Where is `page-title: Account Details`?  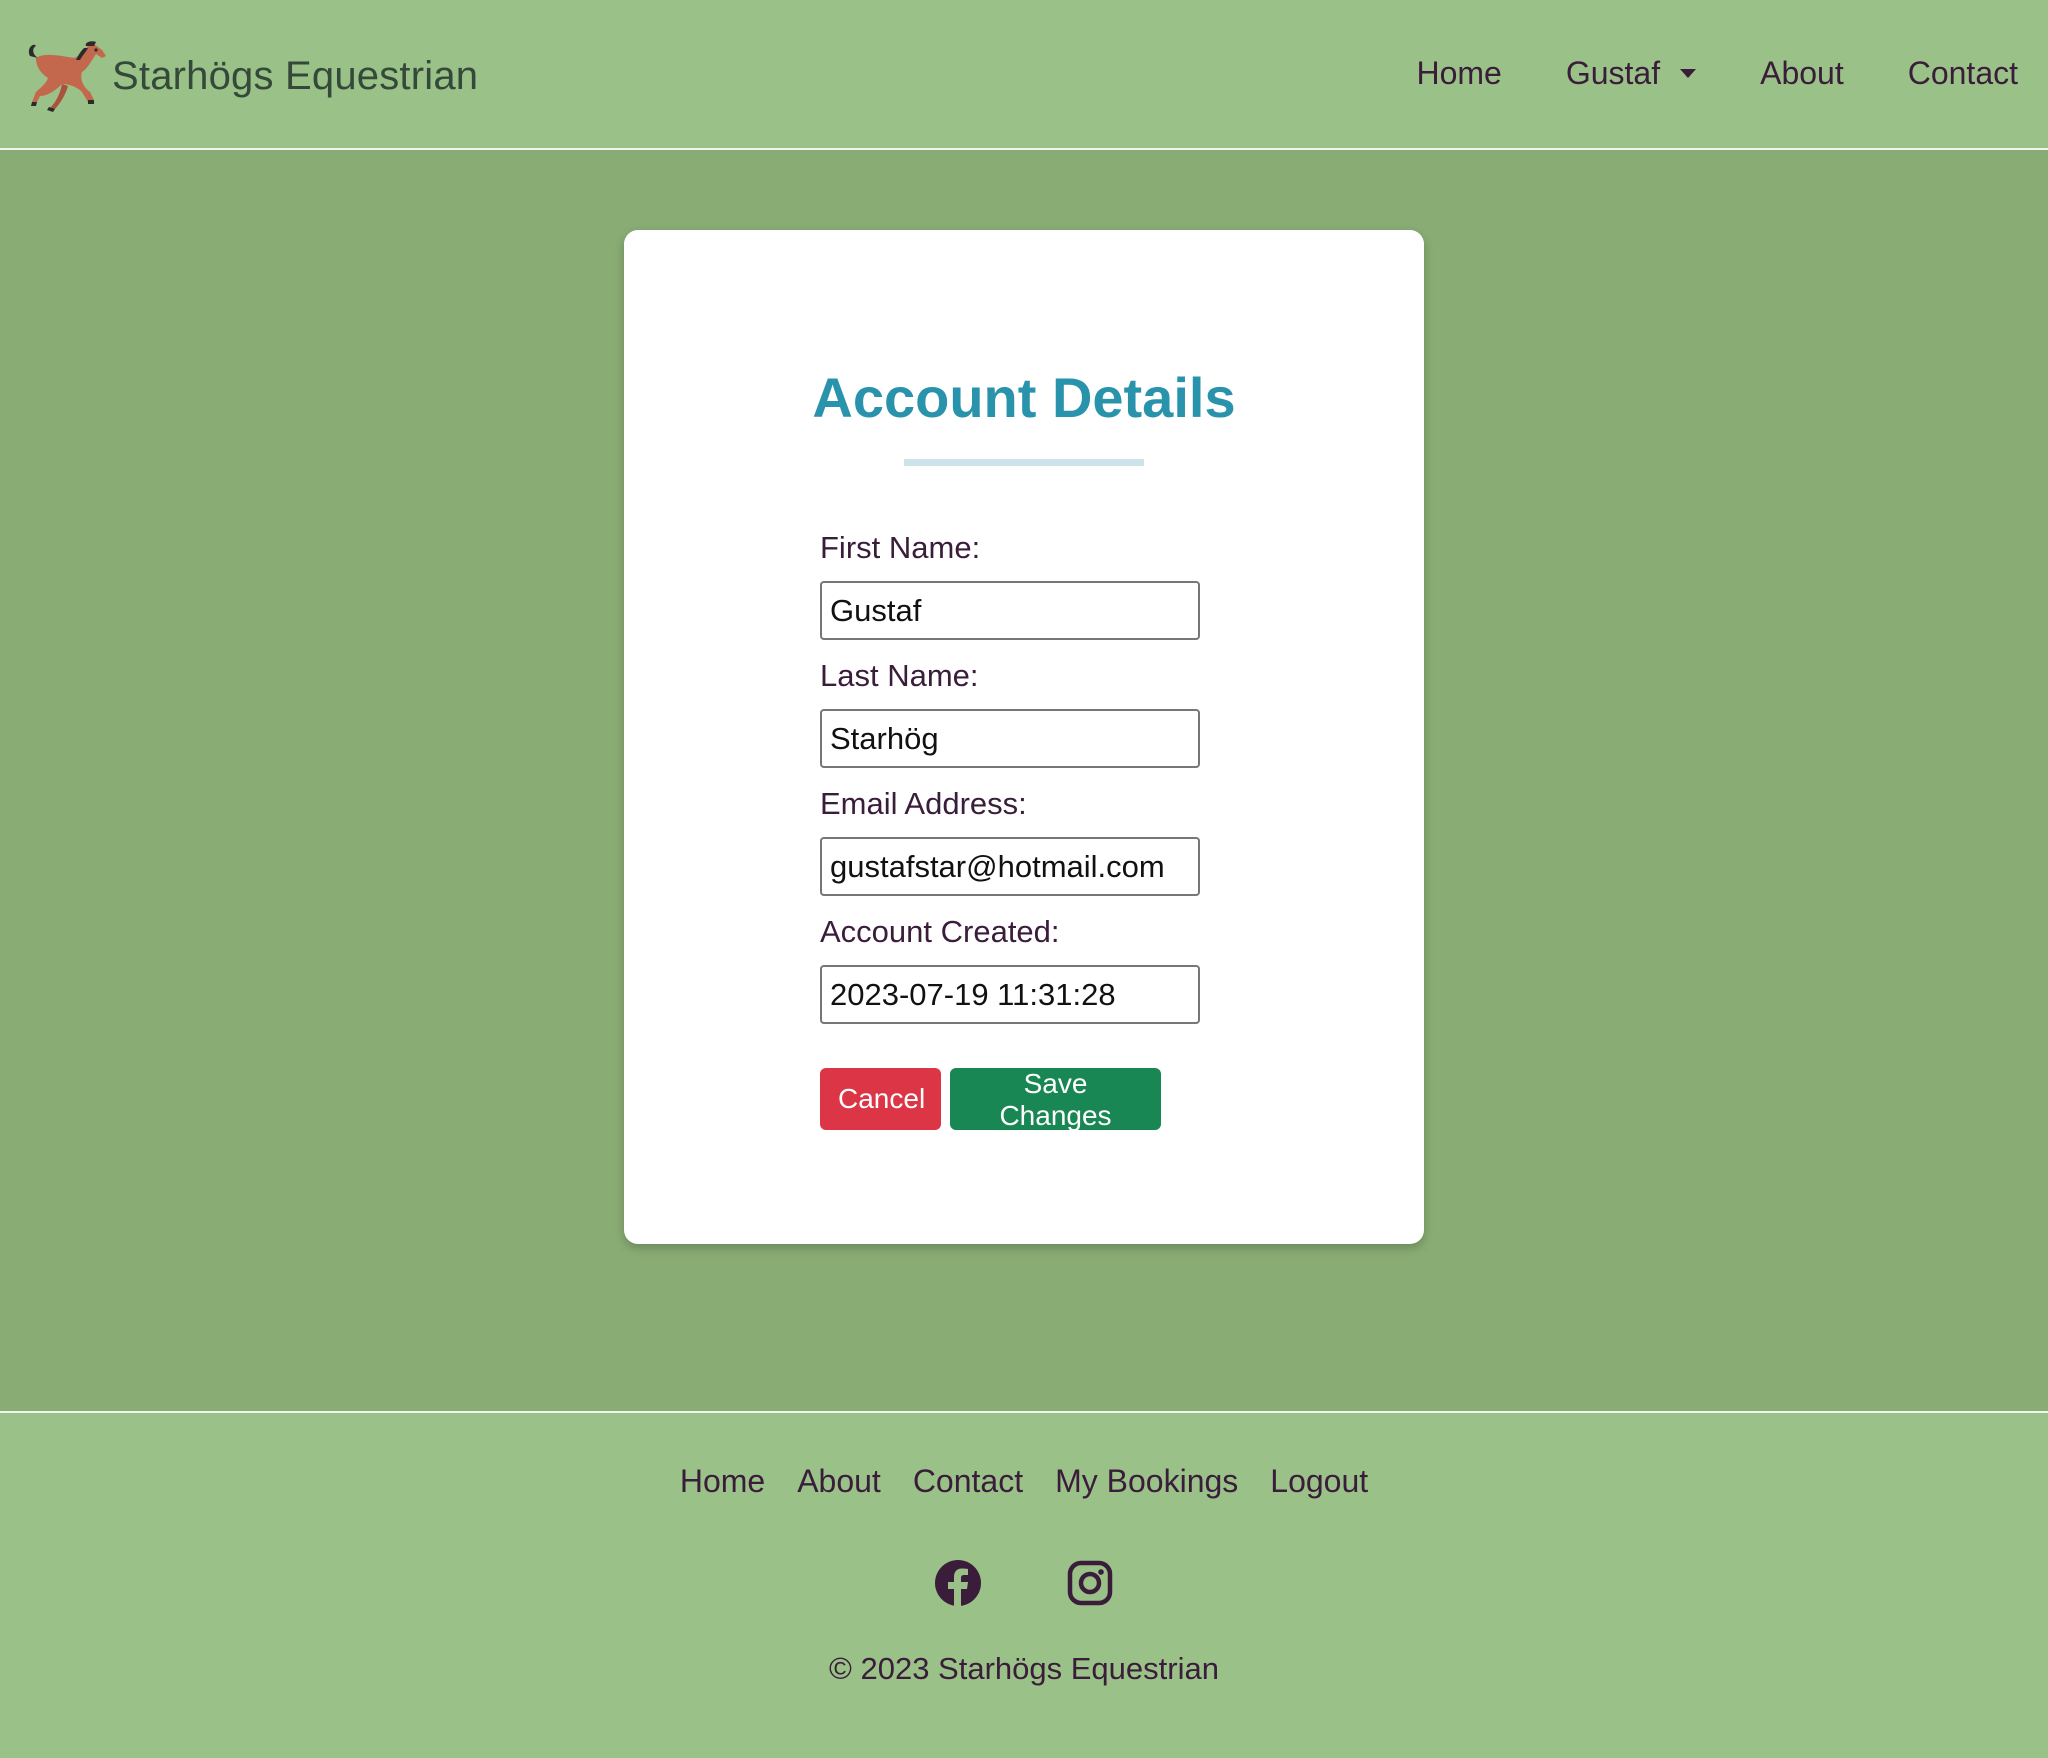 page-title: Account Details is located at coordinates (1024, 397).